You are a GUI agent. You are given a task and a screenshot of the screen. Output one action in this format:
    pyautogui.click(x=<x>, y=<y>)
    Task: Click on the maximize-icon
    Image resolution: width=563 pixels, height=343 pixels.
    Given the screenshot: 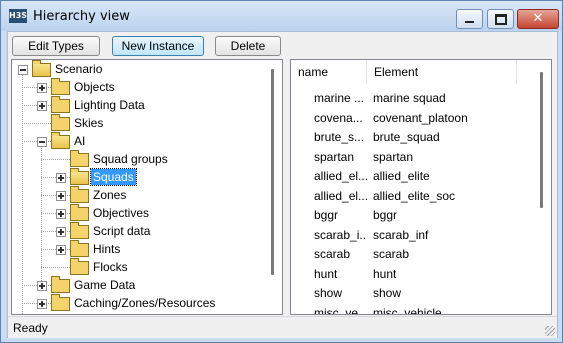 What is the action you would take?
    pyautogui.click(x=501, y=19)
    